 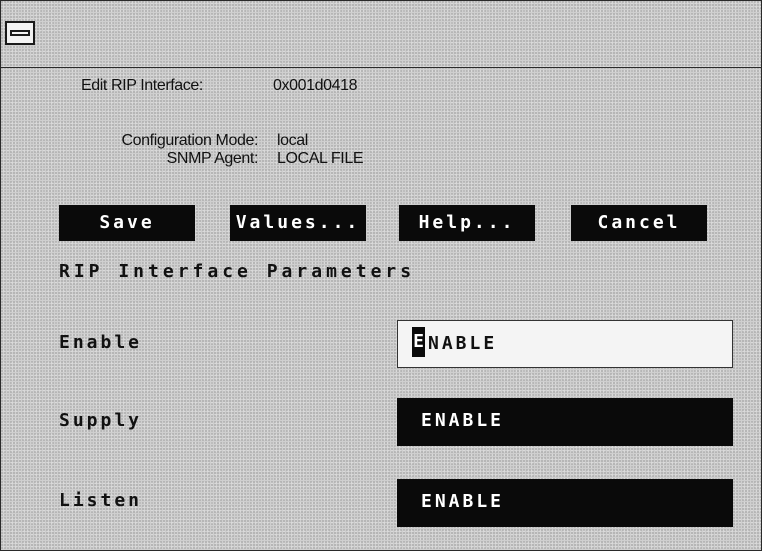 What do you see at coordinates (463, 343) in the screenshot?
I see `enable-field-value: NABLE` at bounding box center [463, 343].